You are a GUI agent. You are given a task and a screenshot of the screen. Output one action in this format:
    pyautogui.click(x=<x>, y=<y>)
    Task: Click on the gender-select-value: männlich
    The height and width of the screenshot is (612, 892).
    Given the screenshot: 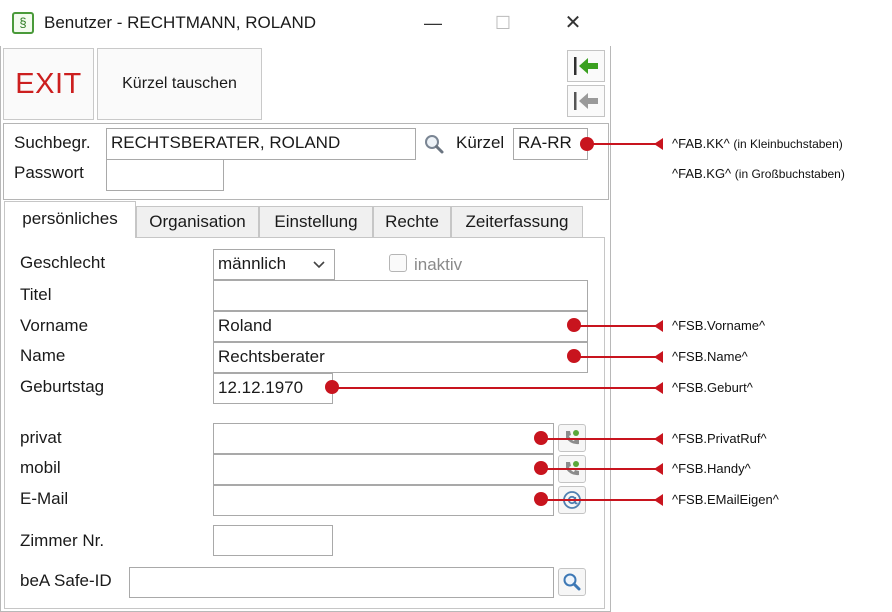 What is the action you would take?
    pyautogui.click(x=252, y=263)
    